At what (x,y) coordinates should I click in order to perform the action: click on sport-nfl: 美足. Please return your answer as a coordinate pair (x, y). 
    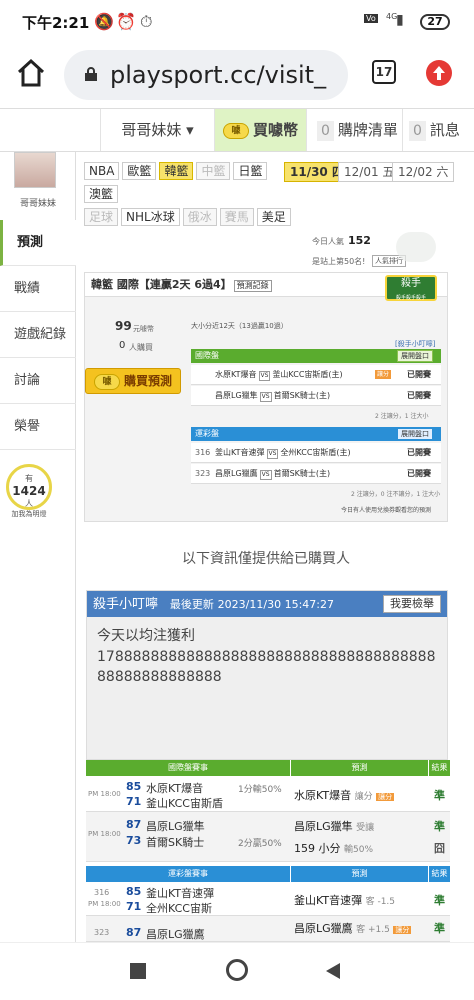
    Looking at the image, I should click on (273, 217).